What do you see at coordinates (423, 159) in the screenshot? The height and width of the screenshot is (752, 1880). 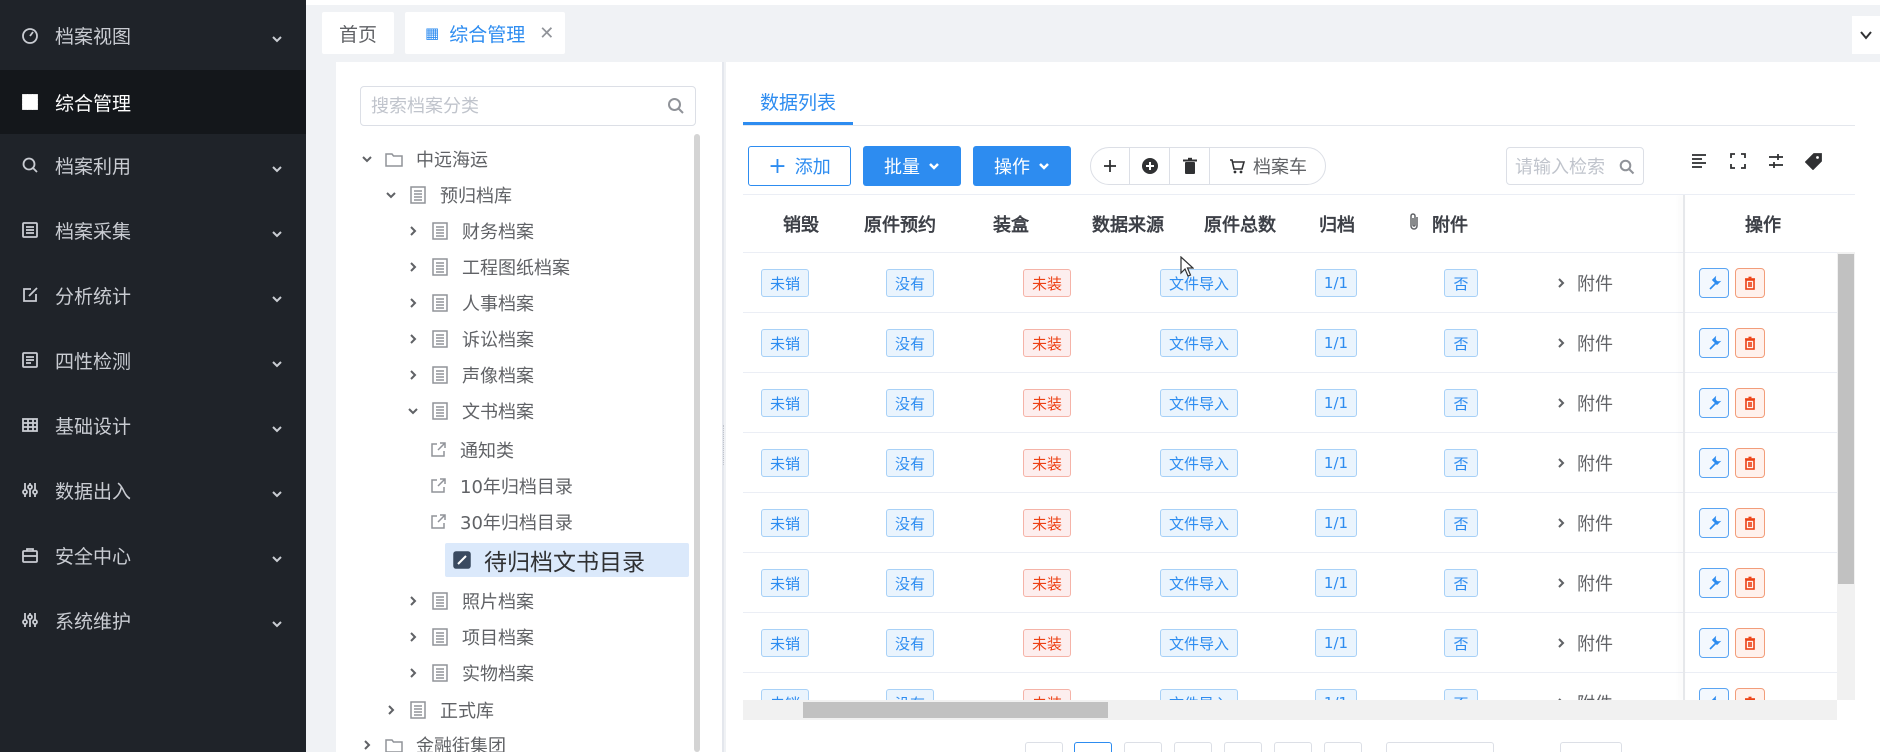 I see `tree-node: 中远海运` at bounding box center [423, 159].